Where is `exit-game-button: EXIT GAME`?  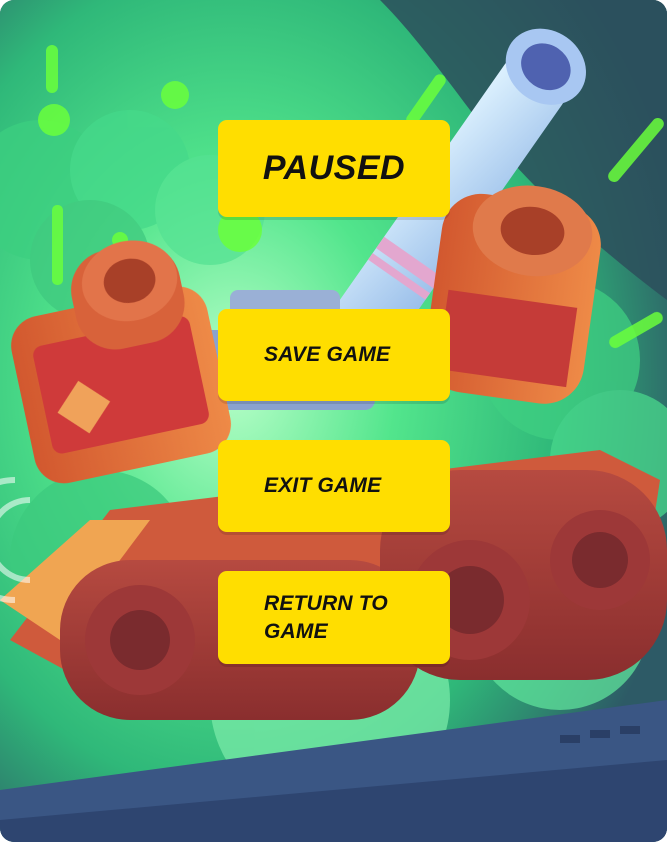 exit-game-button: EXIT GAME is located at coordinates (334, 486).